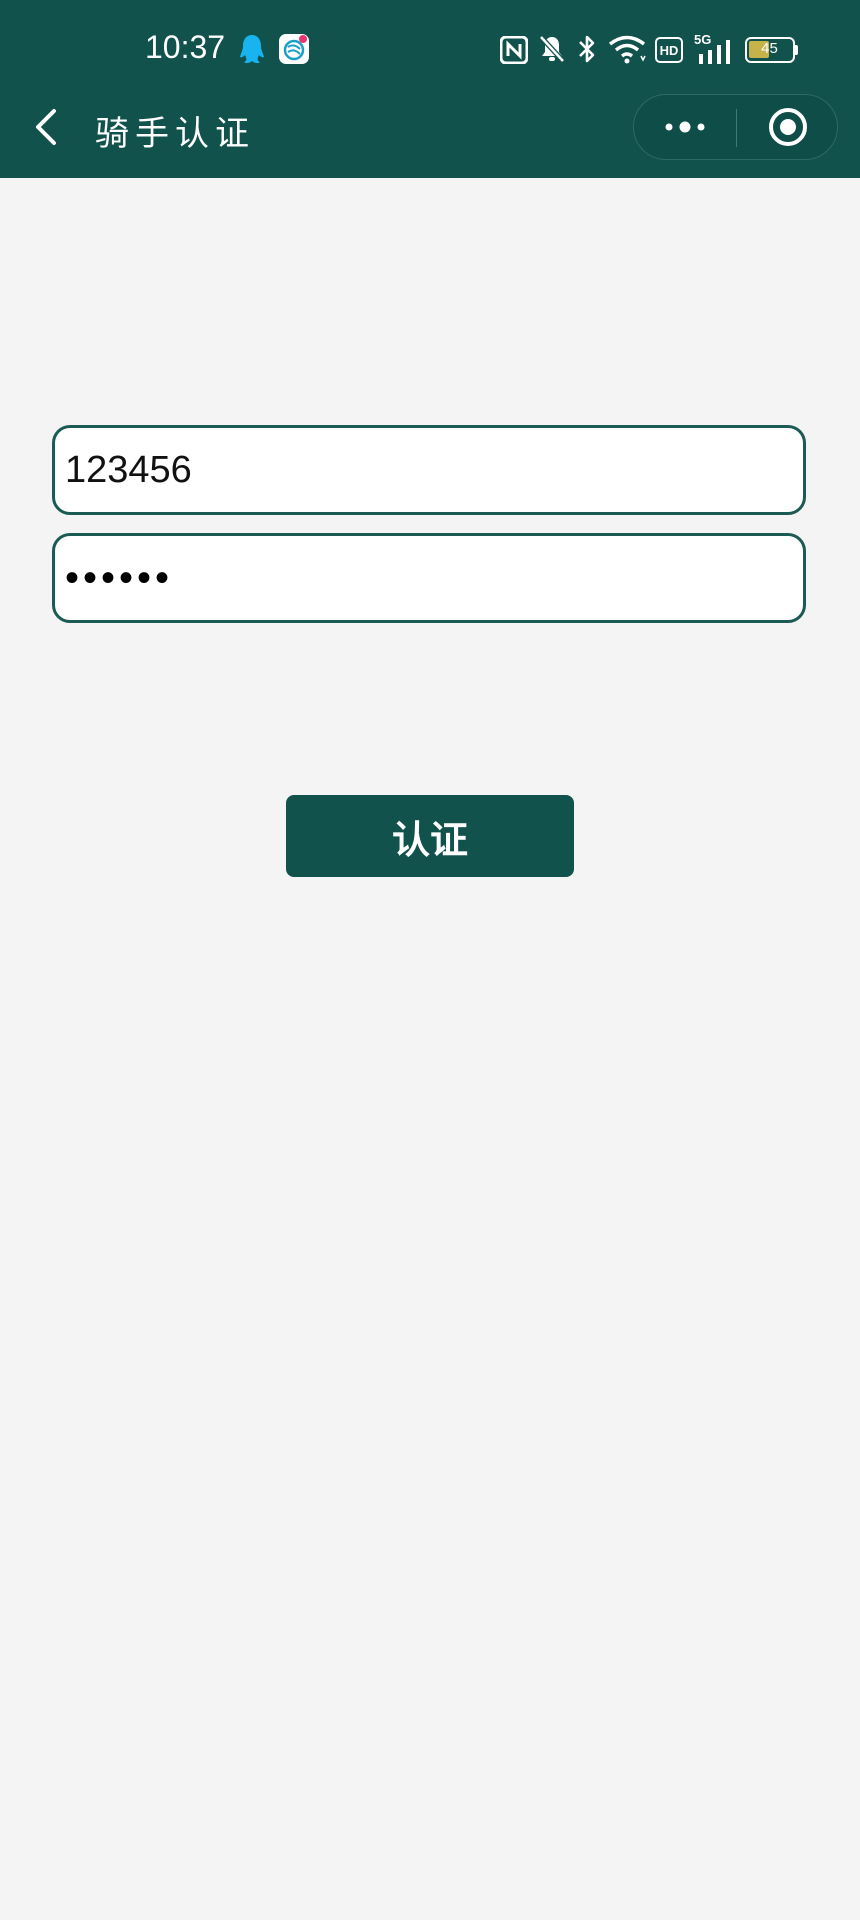 This screenshot has height=1920, width=860. What do you see at coordinates (294, 49) in the screenshot?
I see `mobile-carrier-icon` at bounding box center [294, 49].